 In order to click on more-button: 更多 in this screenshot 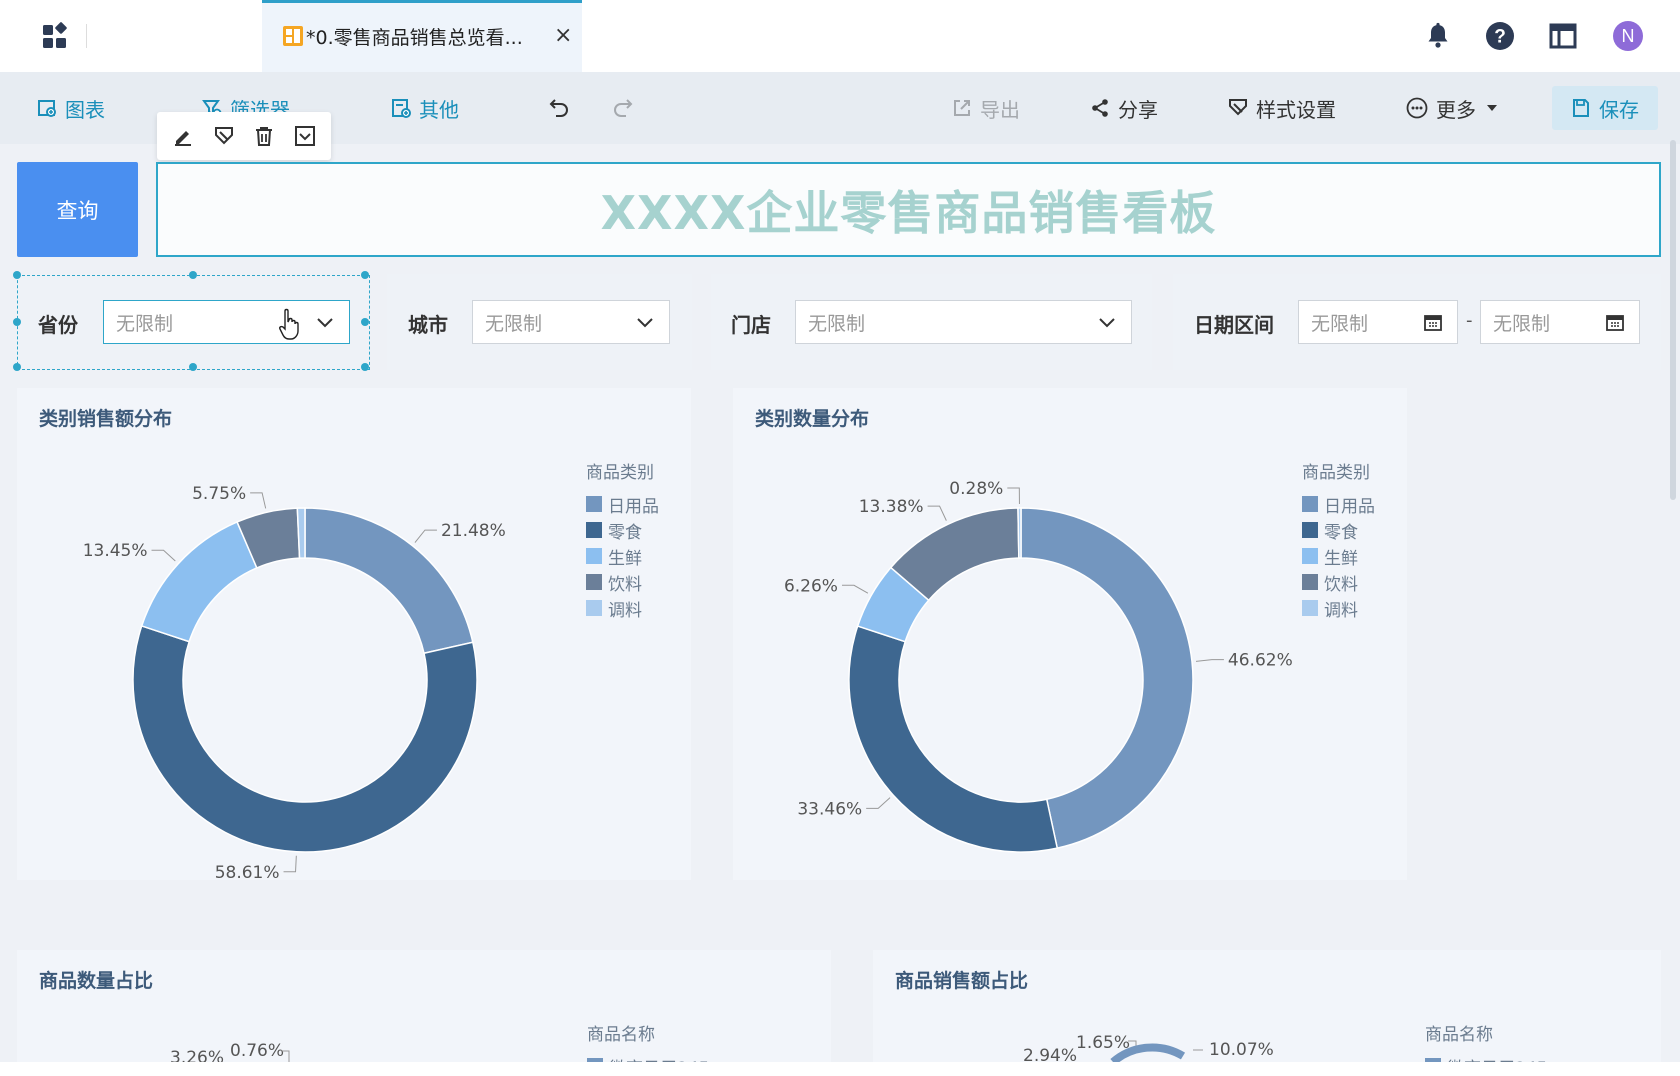, I will do `click(1456, 108)`.